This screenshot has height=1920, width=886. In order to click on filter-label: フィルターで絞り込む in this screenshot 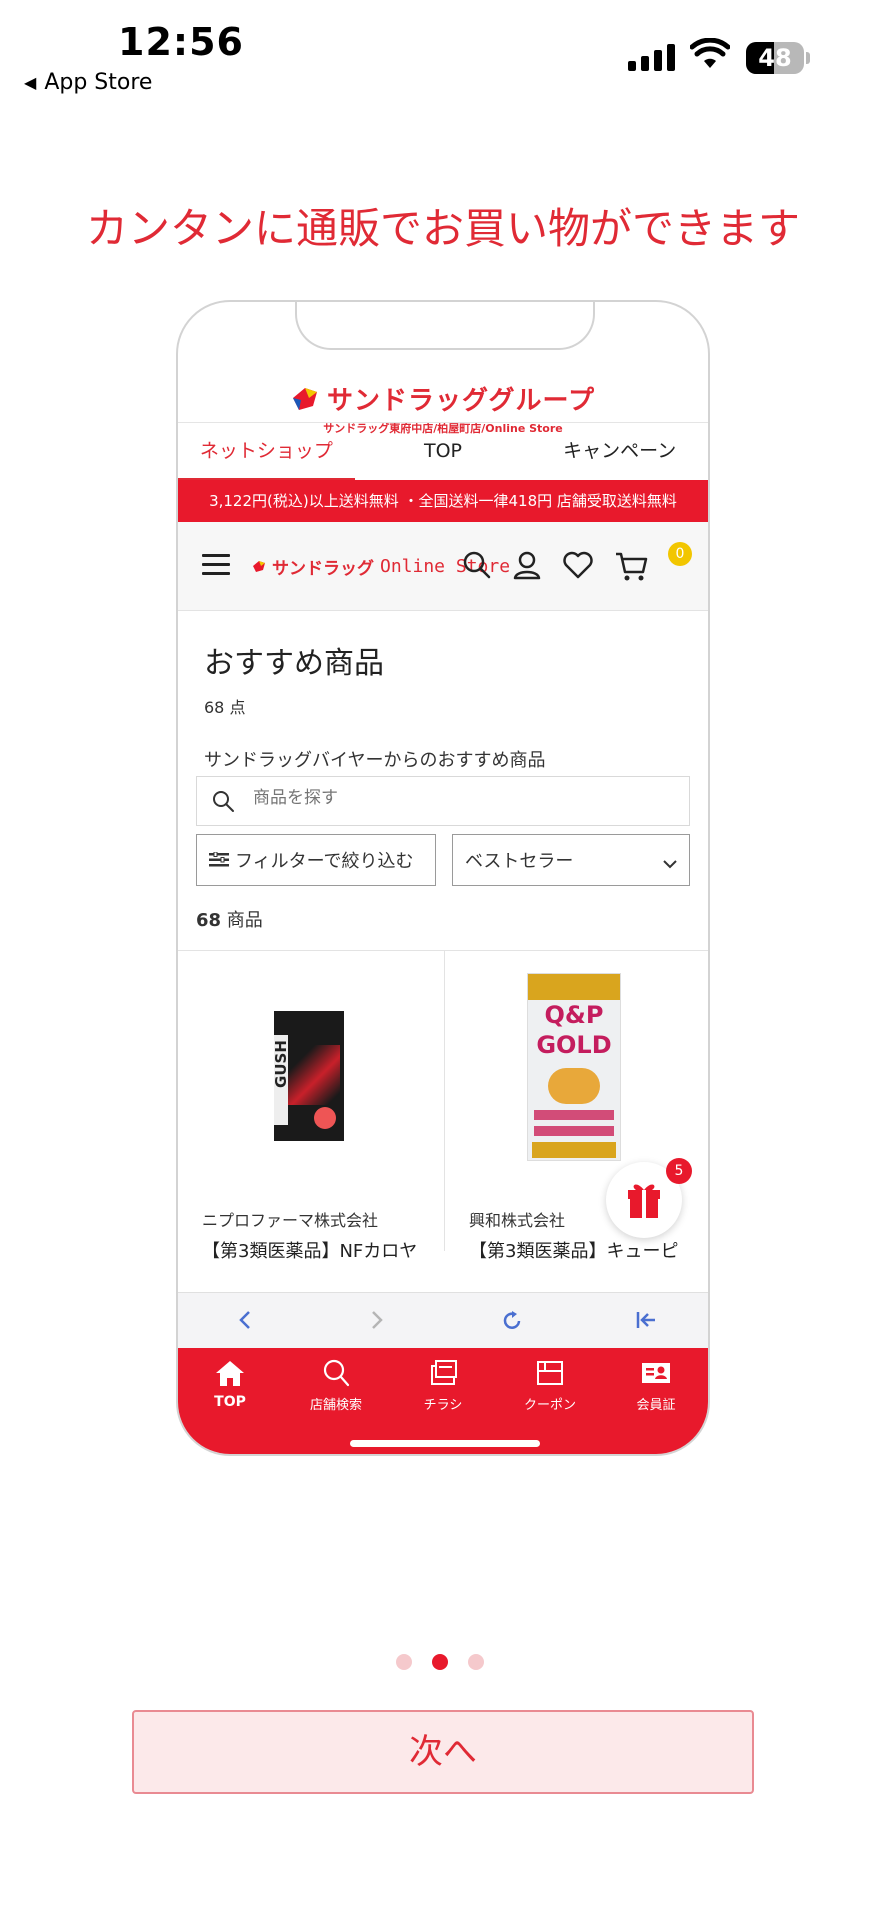, I will do `click(324, 861)`.